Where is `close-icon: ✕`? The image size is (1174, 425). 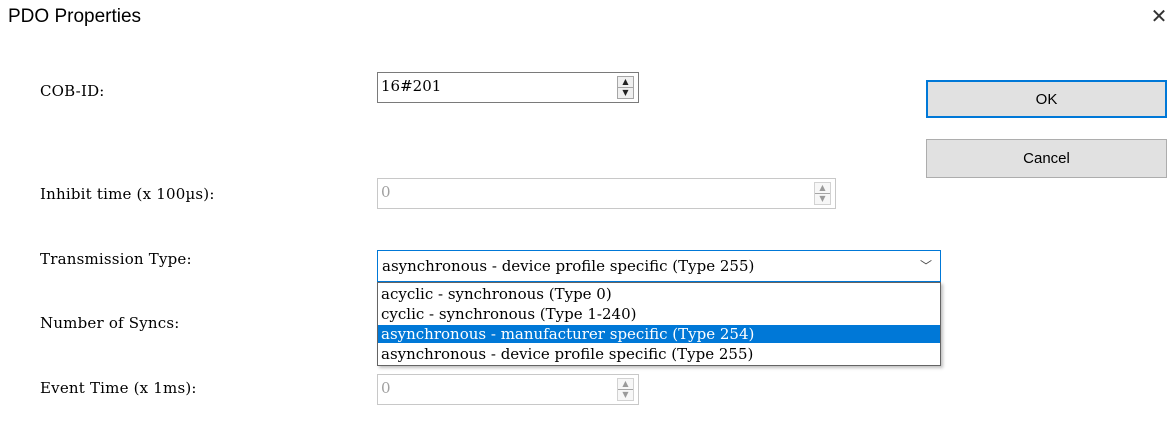 close-icon: ✕ is located at coordinates (1159, 16).